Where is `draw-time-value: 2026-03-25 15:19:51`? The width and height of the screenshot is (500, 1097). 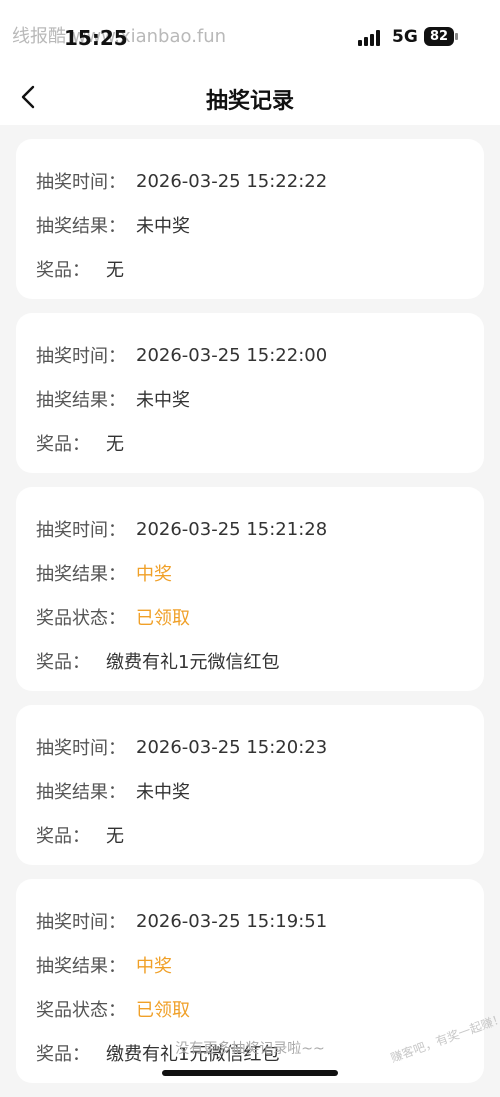 draw-time-value: 2026-03-25 15:19:51 is located at coordinates (232, 921).